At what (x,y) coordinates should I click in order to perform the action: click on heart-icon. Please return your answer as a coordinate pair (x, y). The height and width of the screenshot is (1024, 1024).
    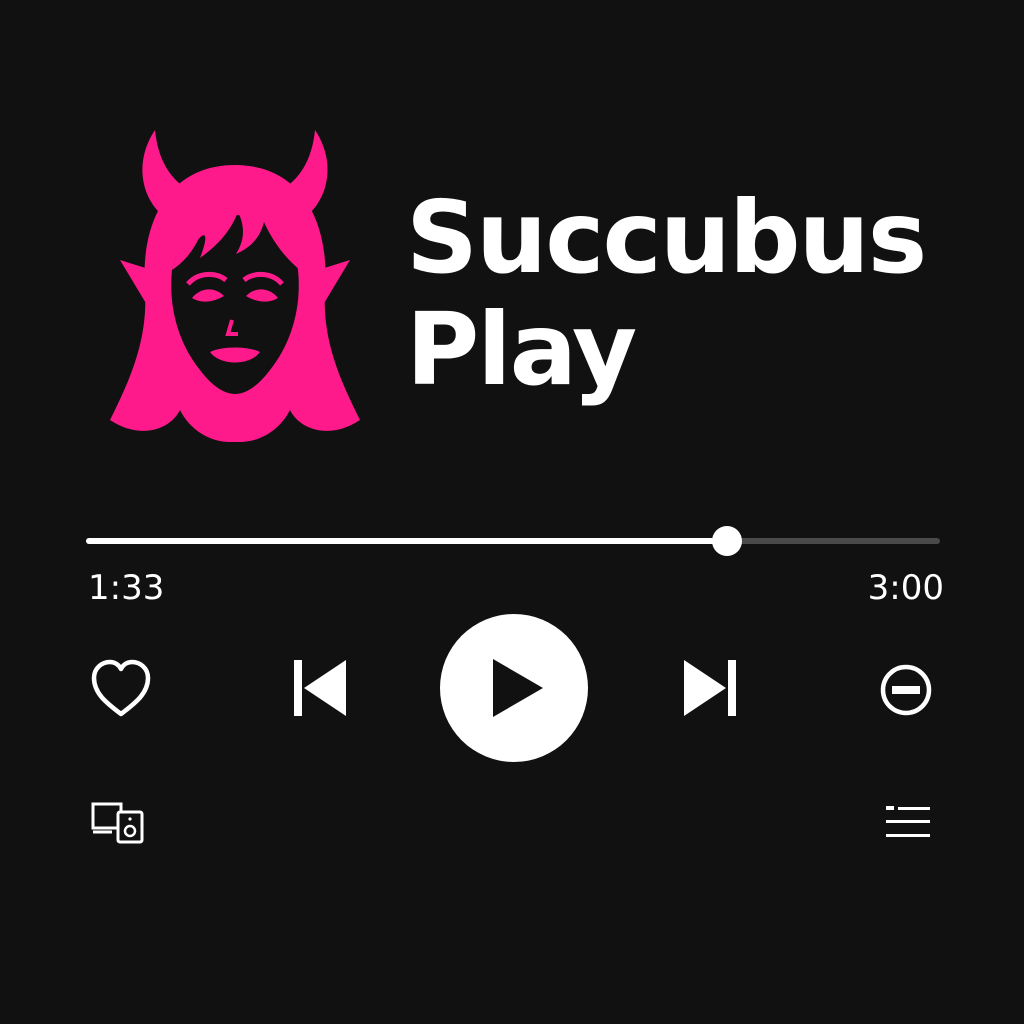
    Looking at the image, I should click on (121, 688).